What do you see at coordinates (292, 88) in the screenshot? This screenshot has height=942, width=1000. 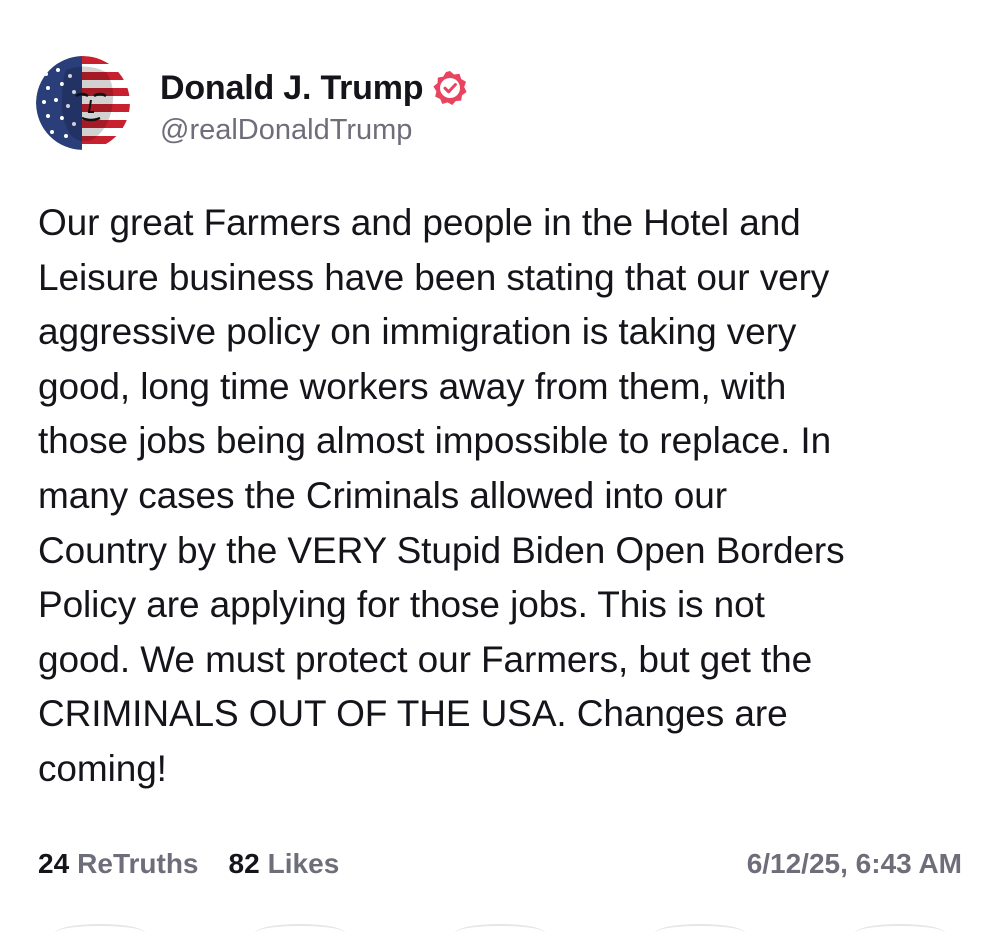 I see `author-display-name: Donald J. Trump` at bounding box center [292, 88].